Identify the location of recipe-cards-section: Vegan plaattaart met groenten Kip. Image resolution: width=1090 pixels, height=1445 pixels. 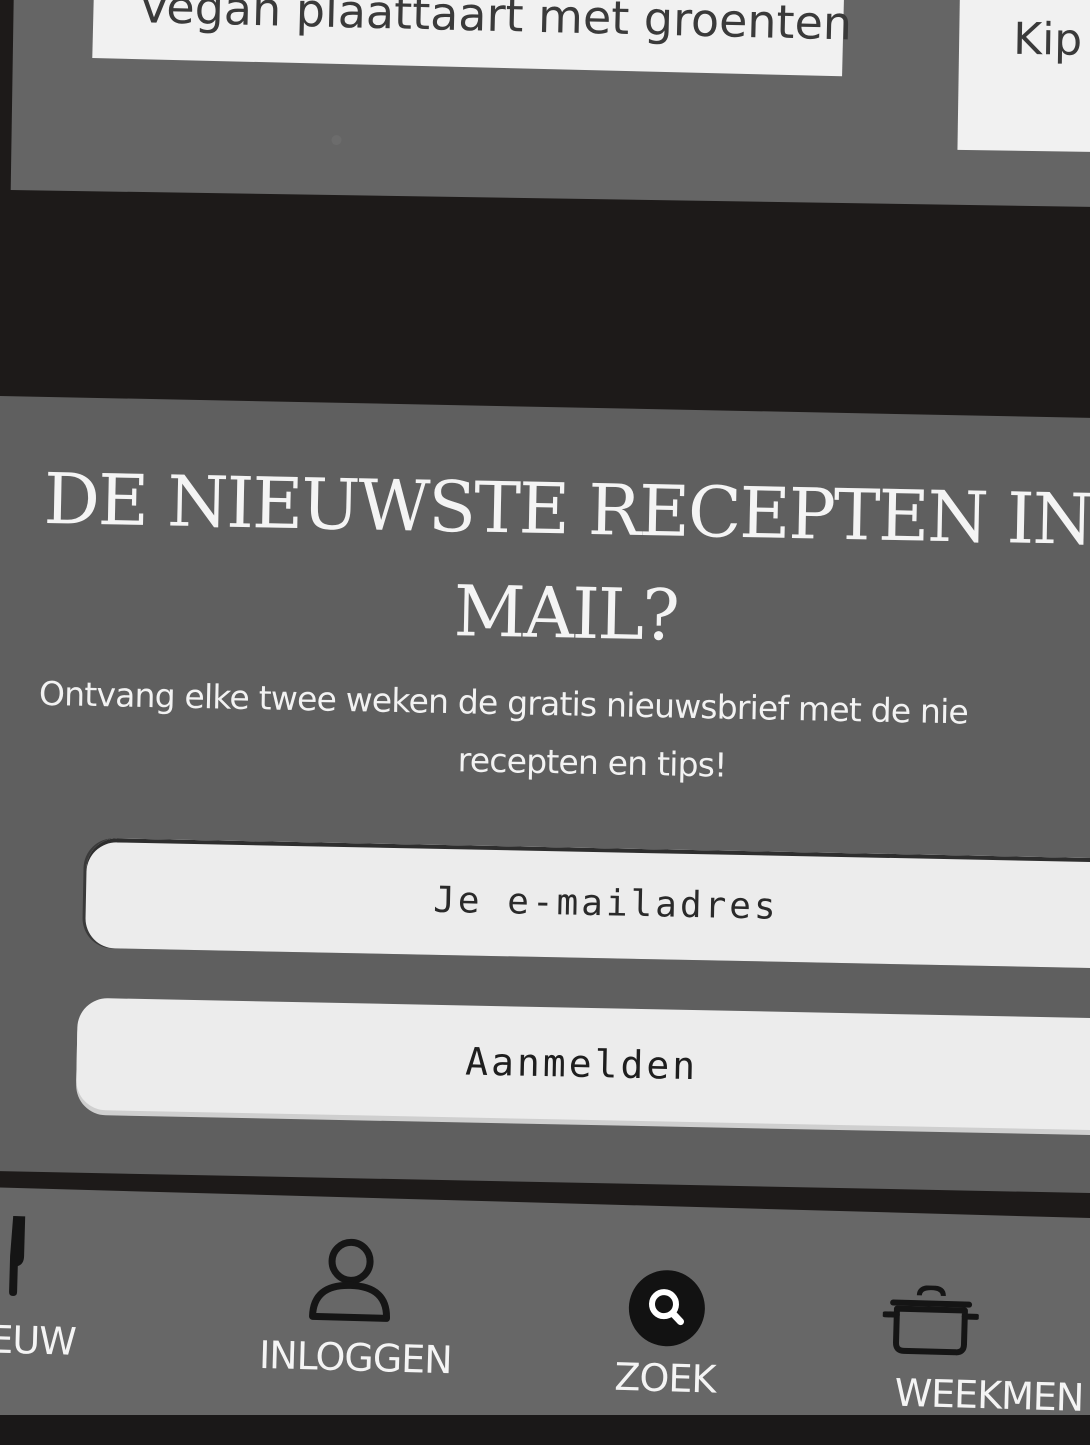
(550, 104).